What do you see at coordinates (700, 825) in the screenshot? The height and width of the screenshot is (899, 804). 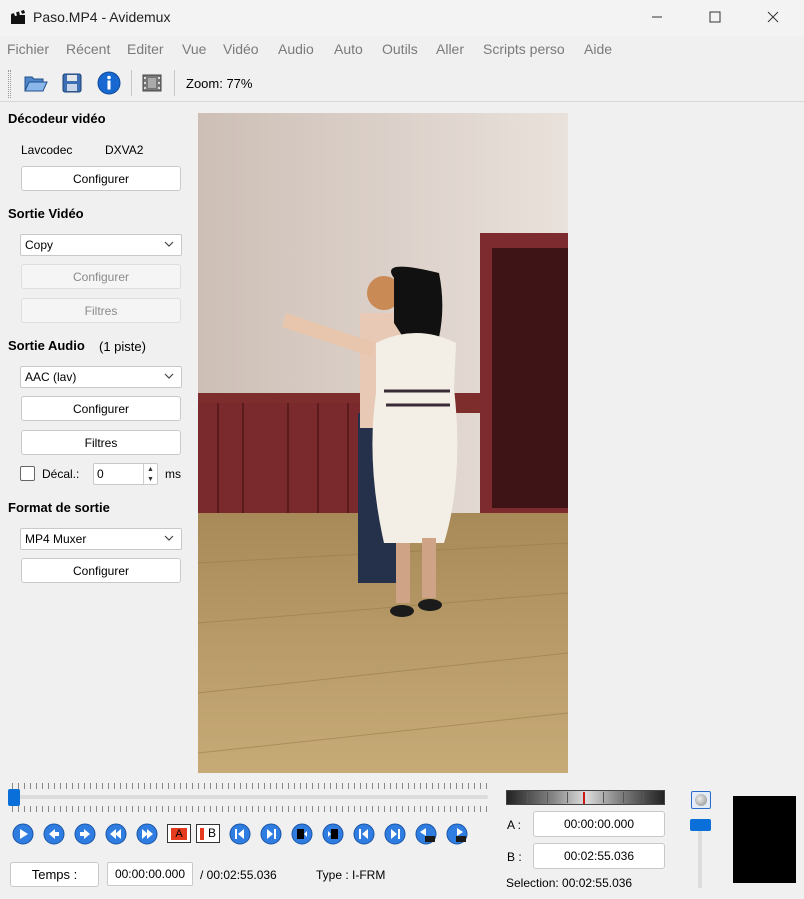 I see `volume-slider-handle` at bounding box center [700, 825].